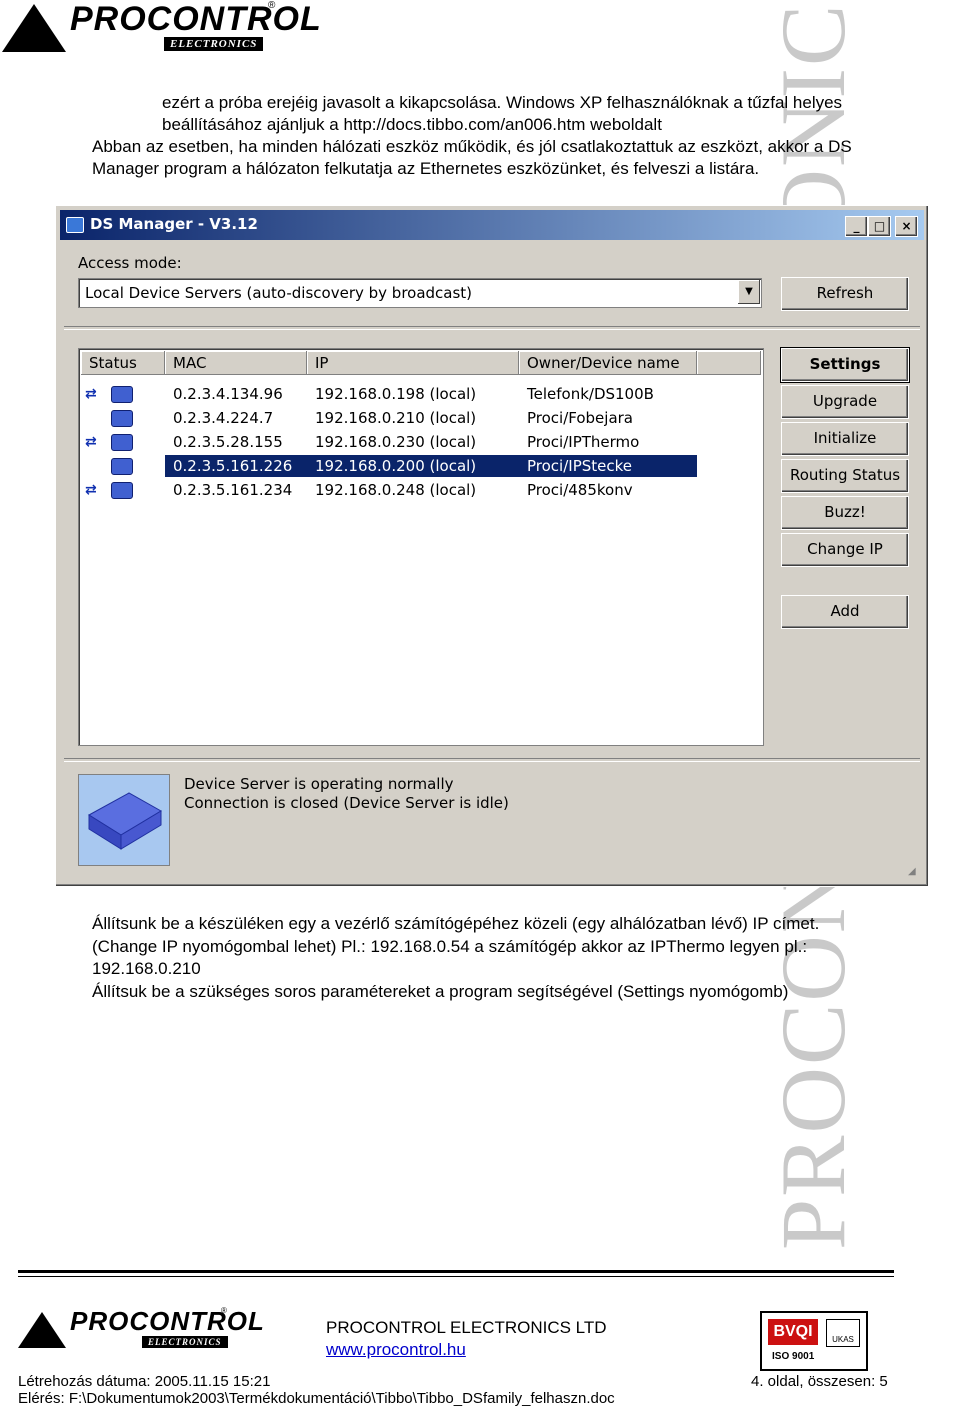  I want to click on maximize-button: □, so click(879, 226).